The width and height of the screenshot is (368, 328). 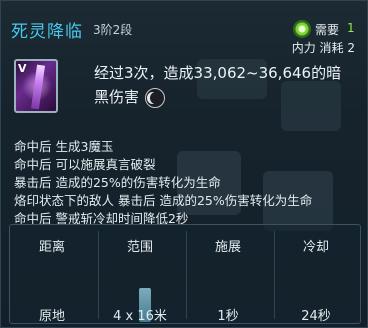 I want to click on skill-icon-badge: V, so click(x=22, y=68).